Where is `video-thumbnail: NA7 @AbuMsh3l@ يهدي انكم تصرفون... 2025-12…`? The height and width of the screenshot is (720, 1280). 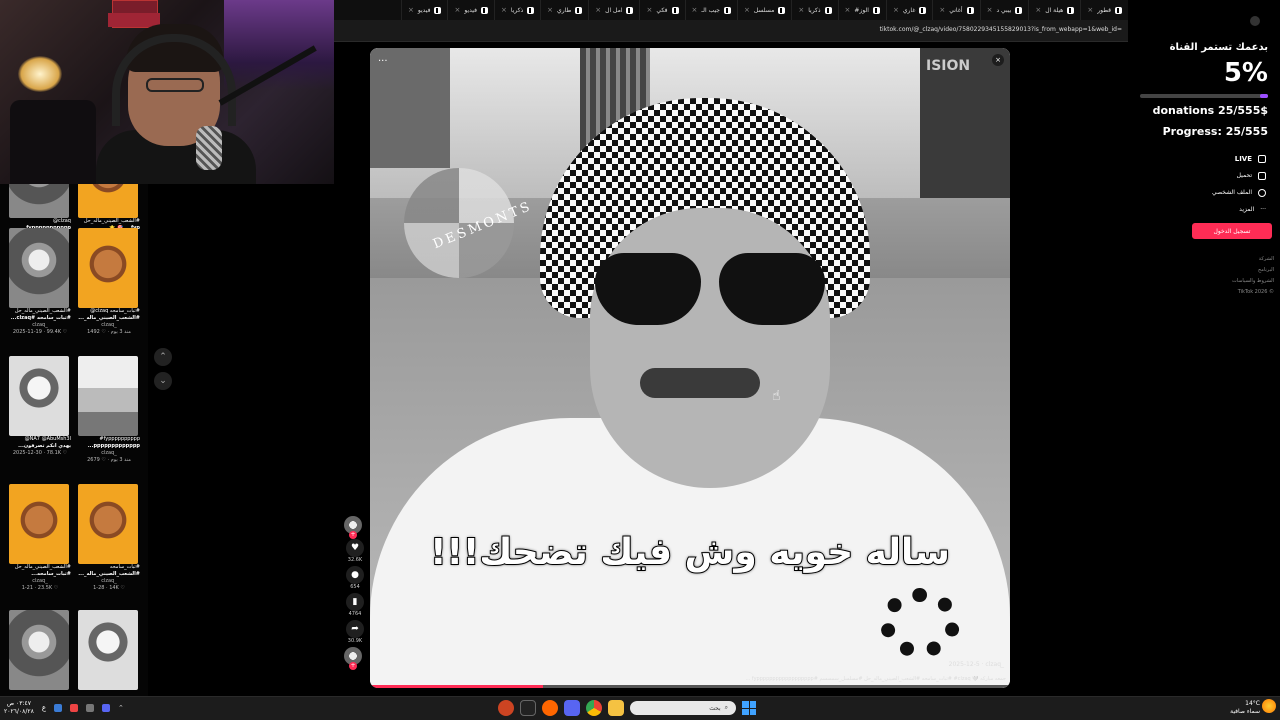
video-thumbnail: NA7 @AbuMsh3l@ يهدي انكم تصرفون... 2025-12… is located at coordinates (40, 406).